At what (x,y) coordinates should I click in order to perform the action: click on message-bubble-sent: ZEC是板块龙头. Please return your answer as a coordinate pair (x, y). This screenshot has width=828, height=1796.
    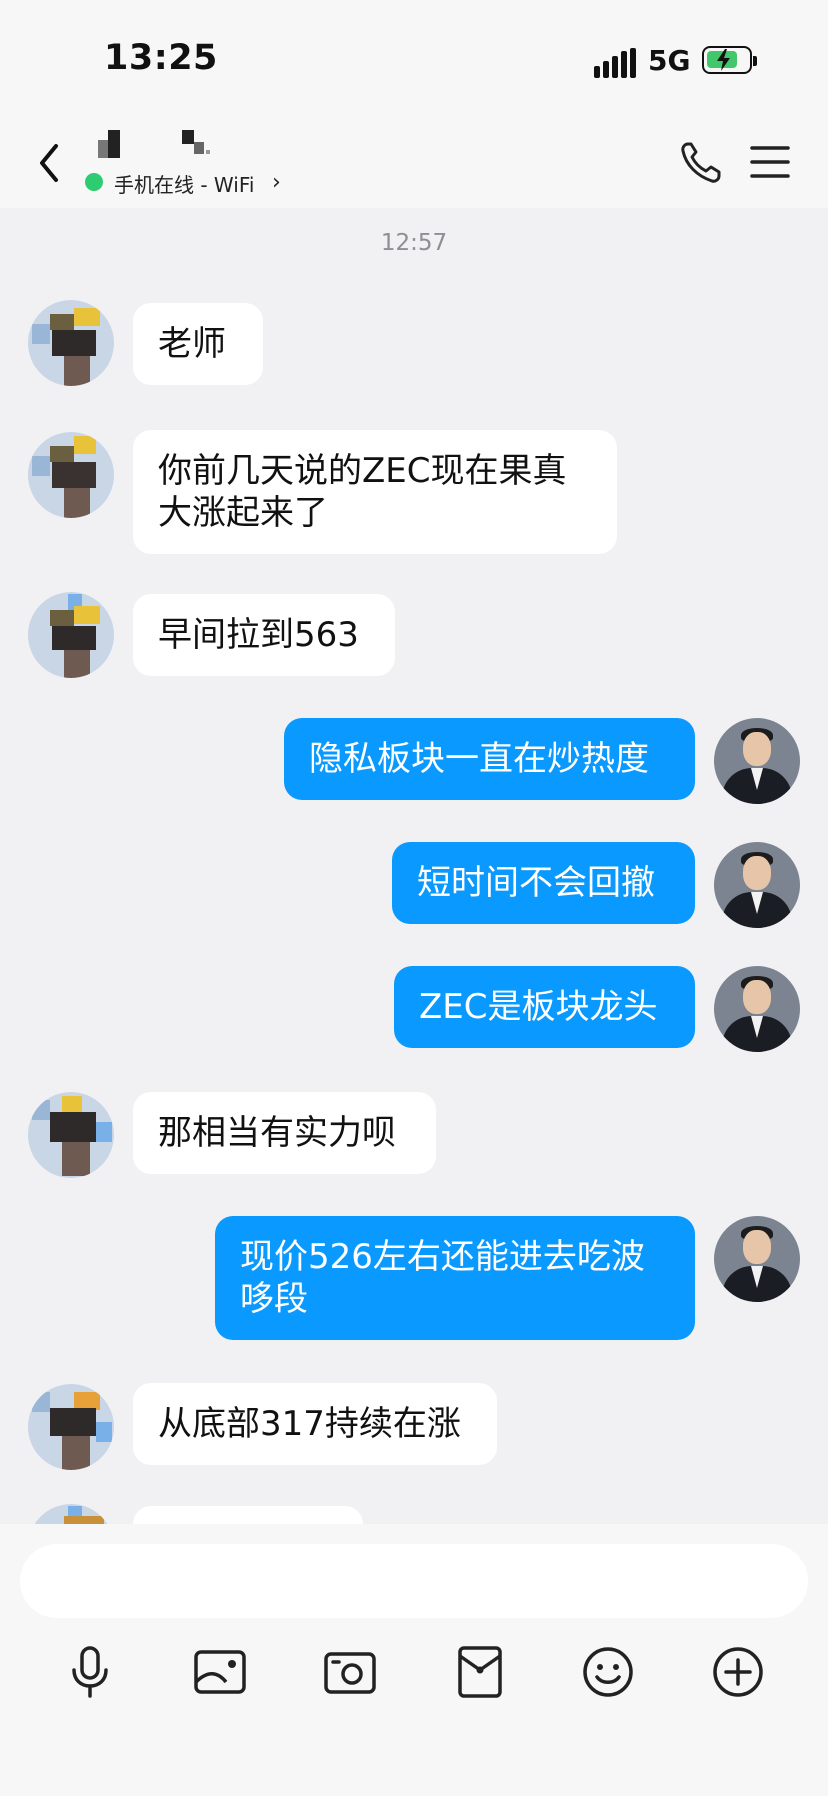
    Looking at the image, I should click on (544, 1007).